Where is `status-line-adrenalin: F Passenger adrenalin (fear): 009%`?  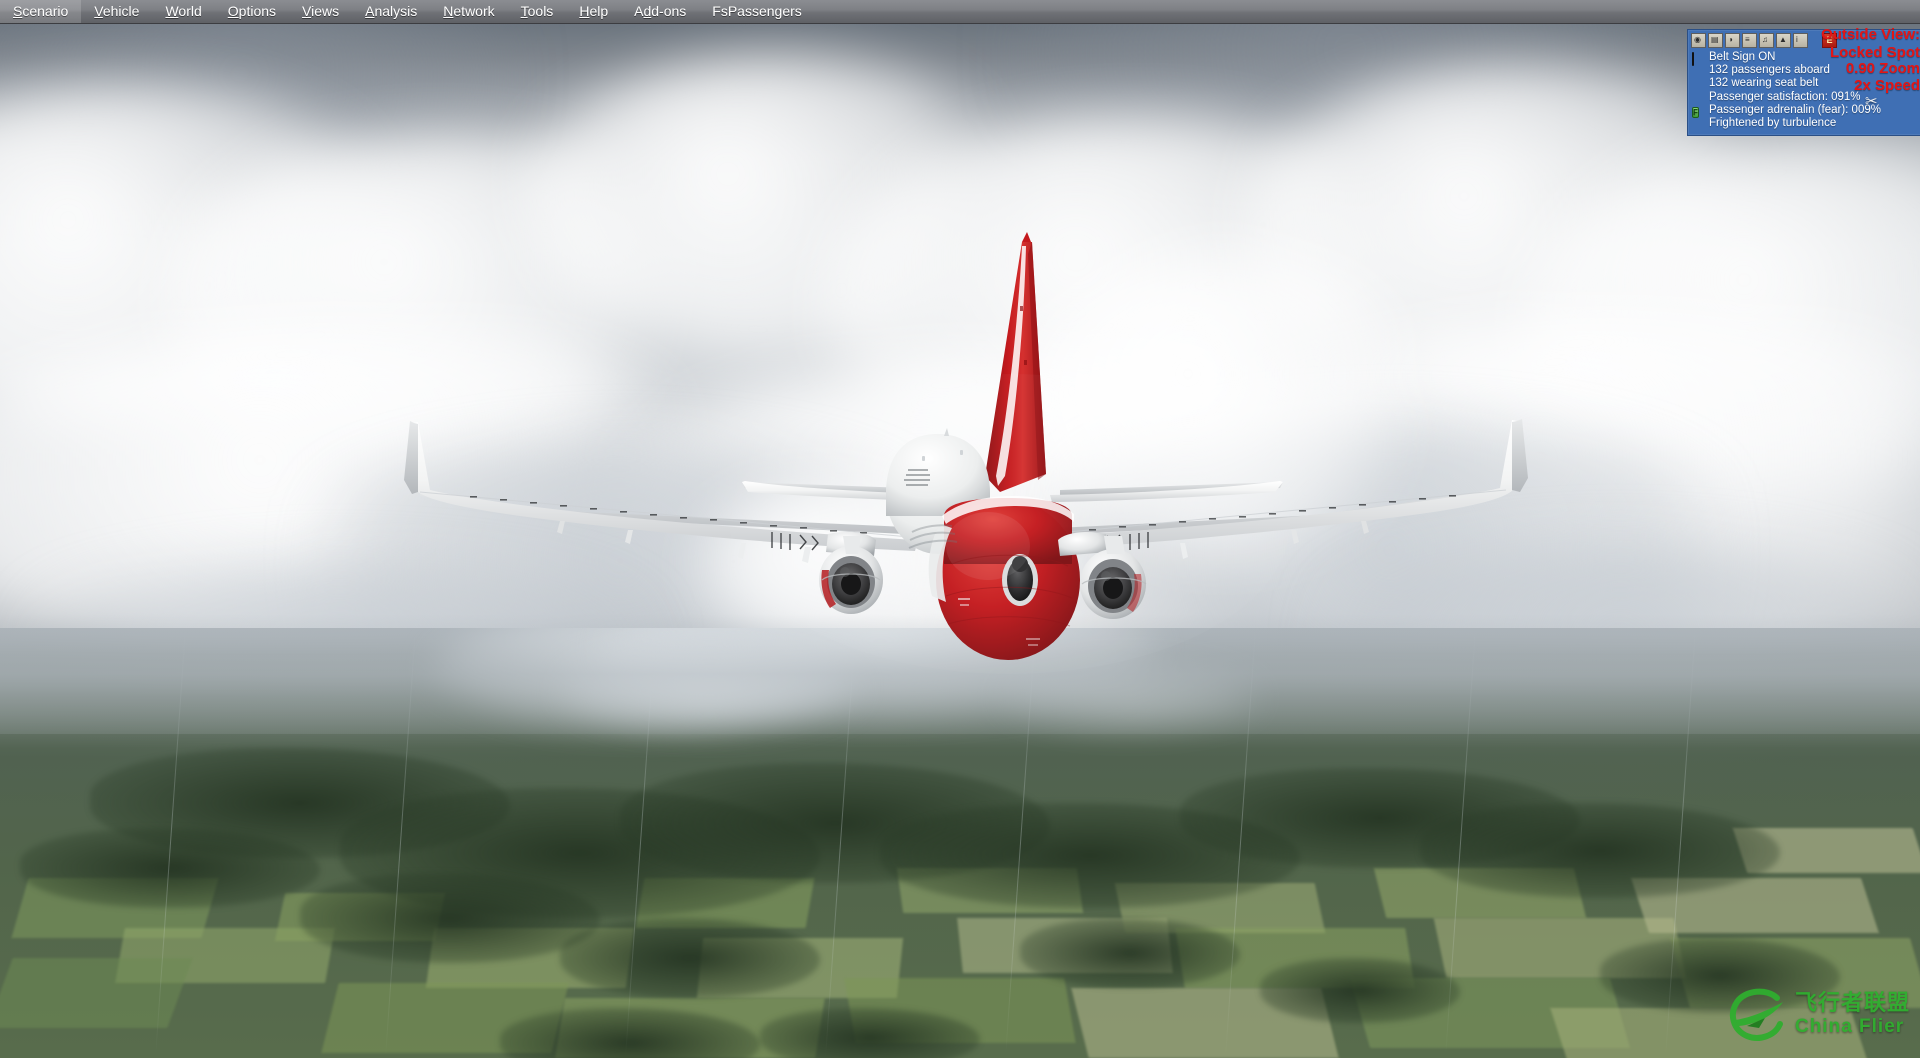
status-line-adrenalin: F Passenger adrenalin (fear): 009% is located at coordinates (1787, 110).